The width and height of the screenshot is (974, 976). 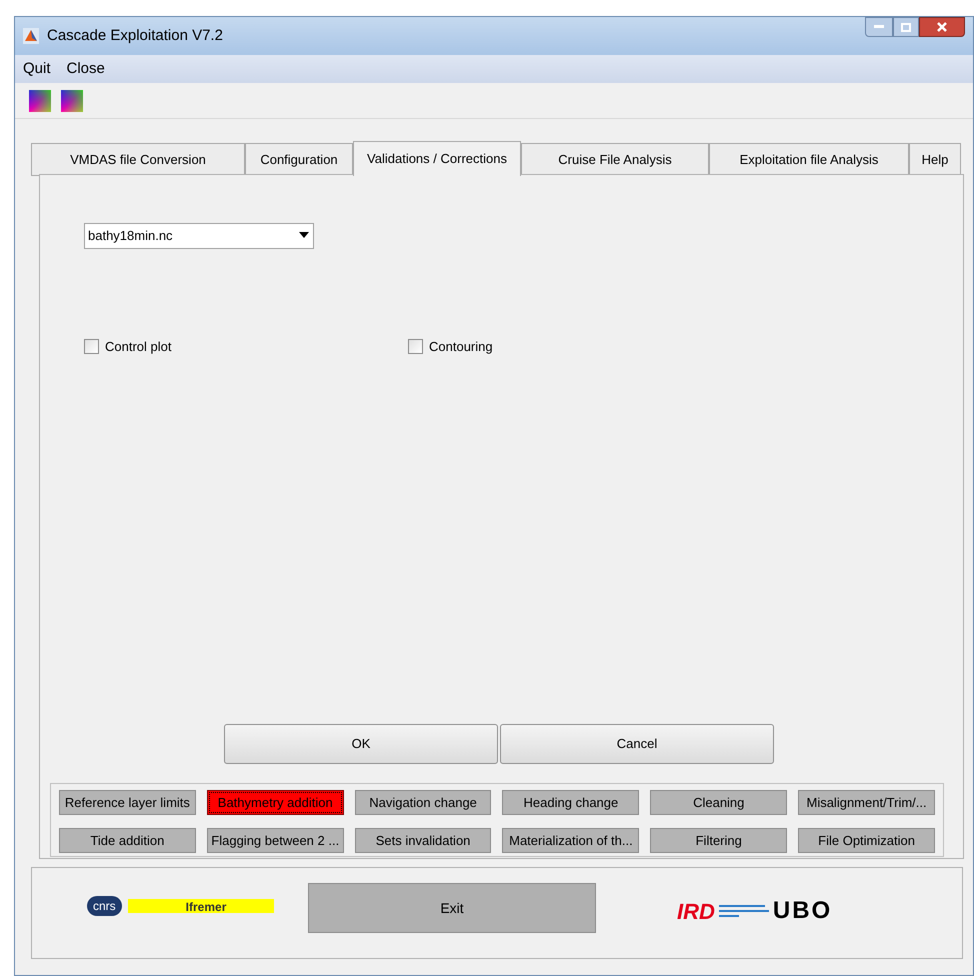 I want to click on exit-button: Exit, so click(x=452, y=908).